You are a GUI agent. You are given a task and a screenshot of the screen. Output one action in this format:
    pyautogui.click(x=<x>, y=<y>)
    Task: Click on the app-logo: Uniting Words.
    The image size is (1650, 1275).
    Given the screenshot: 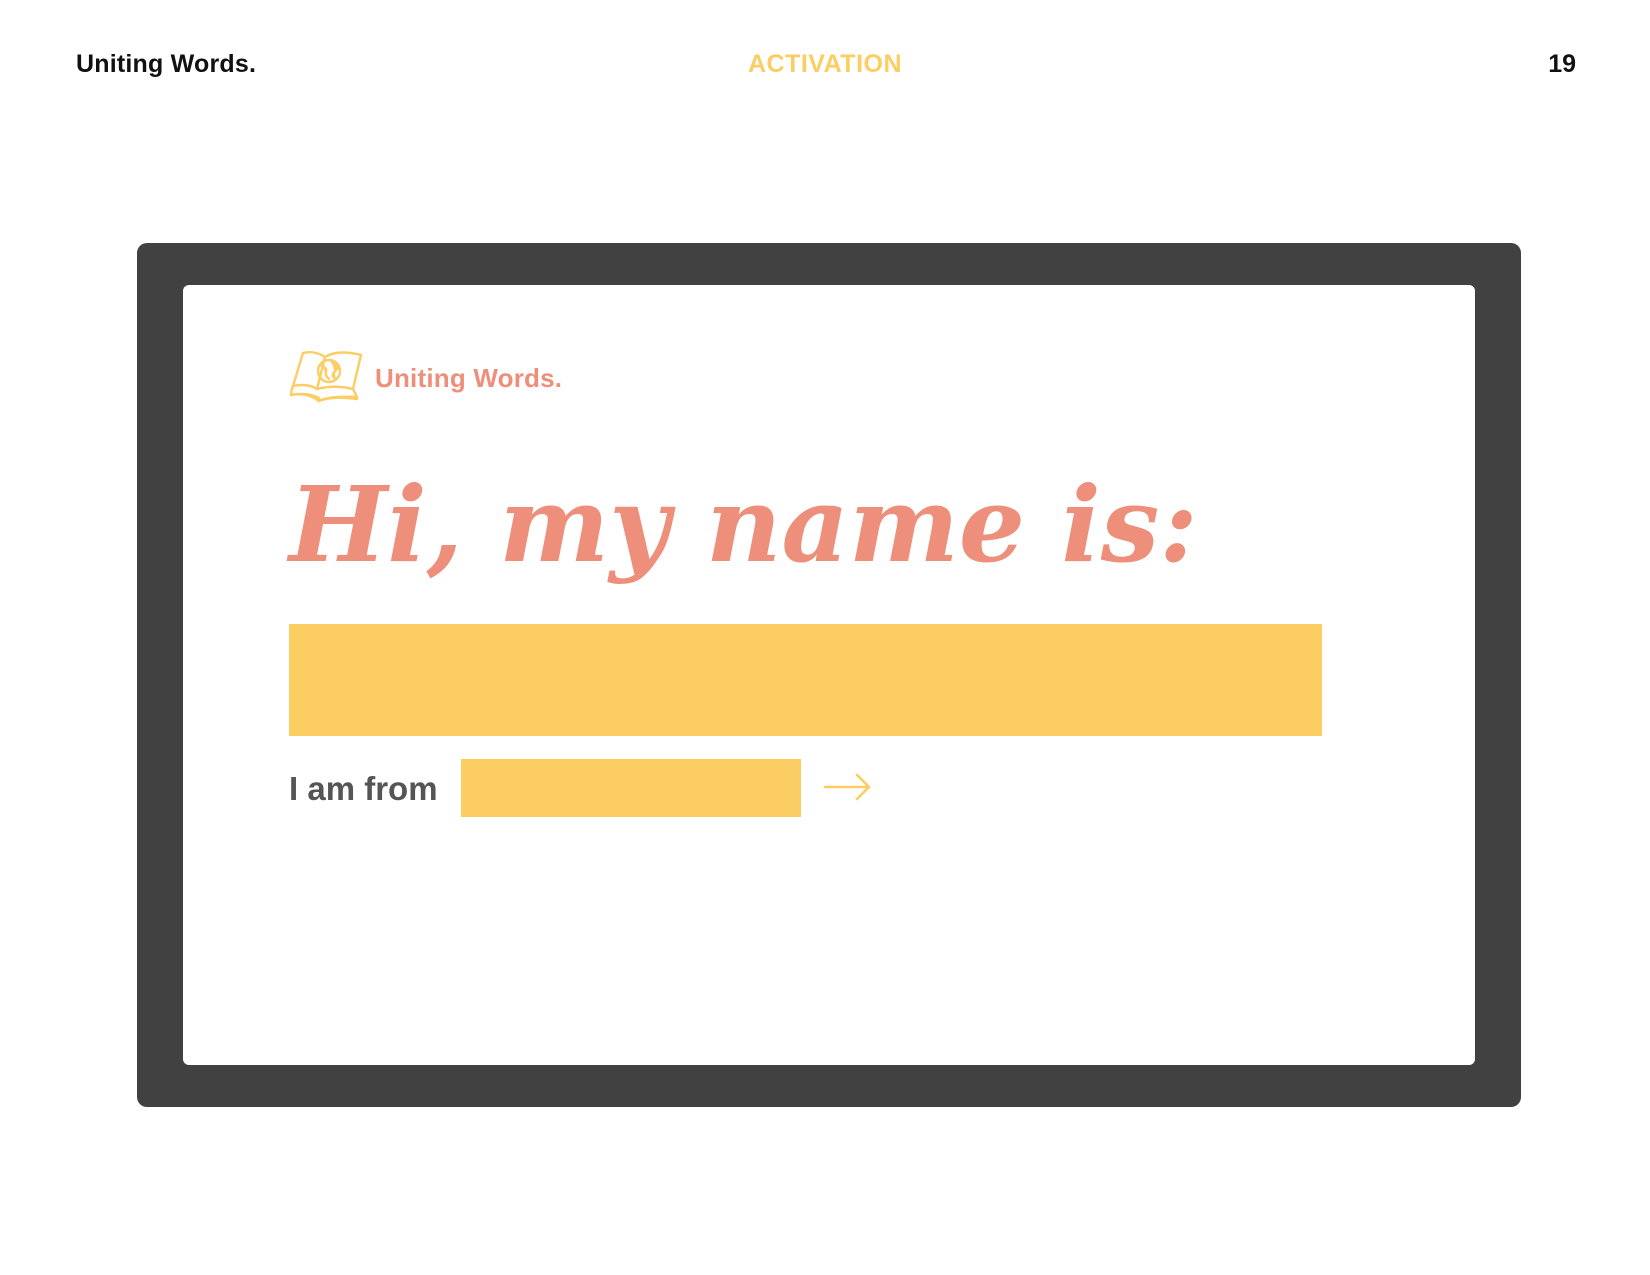 What is the action you would take?
    pyautogui.click(x=425, y=378)
    